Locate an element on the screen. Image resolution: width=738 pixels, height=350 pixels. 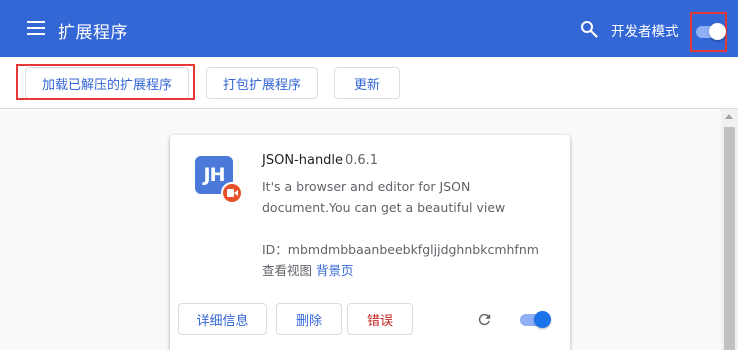
page-title: 扩展程序 is located at coordinates (93, 33).